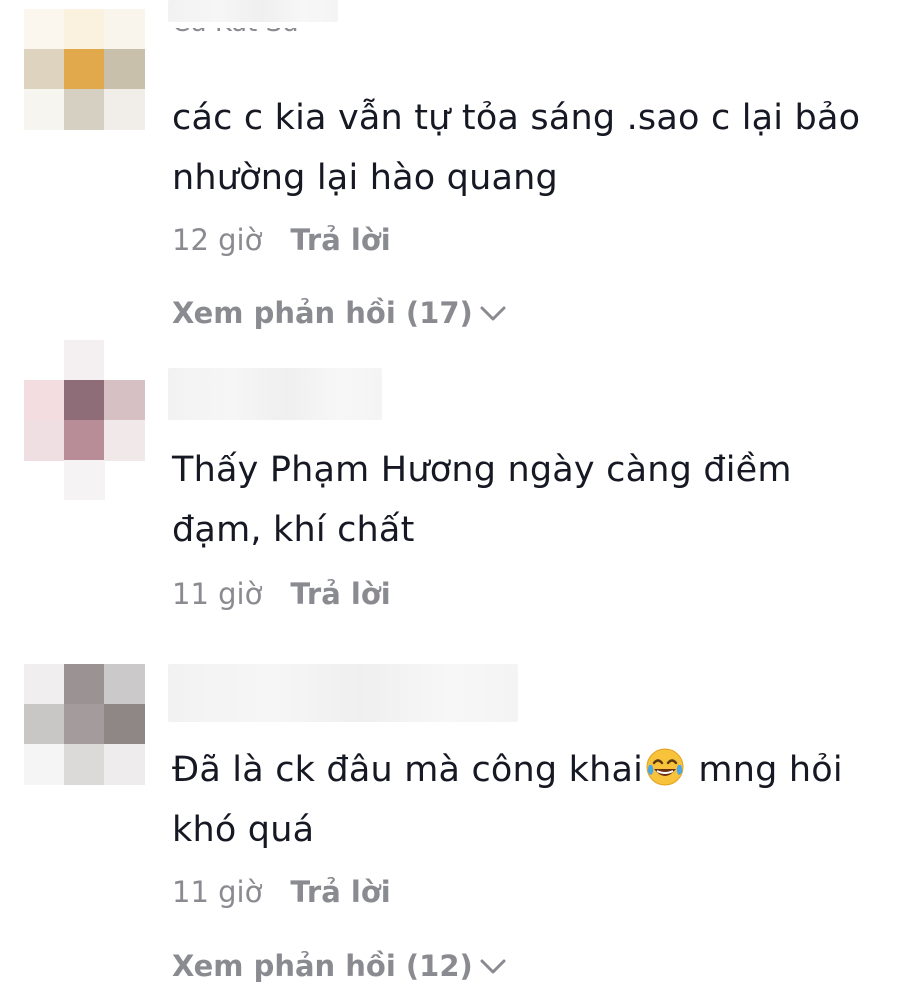  What do you see at coordinates (322, 966) in the screenshot?
I see `view-replies-label: Xem phản hồi (12)` at bounding box center [322, 966].